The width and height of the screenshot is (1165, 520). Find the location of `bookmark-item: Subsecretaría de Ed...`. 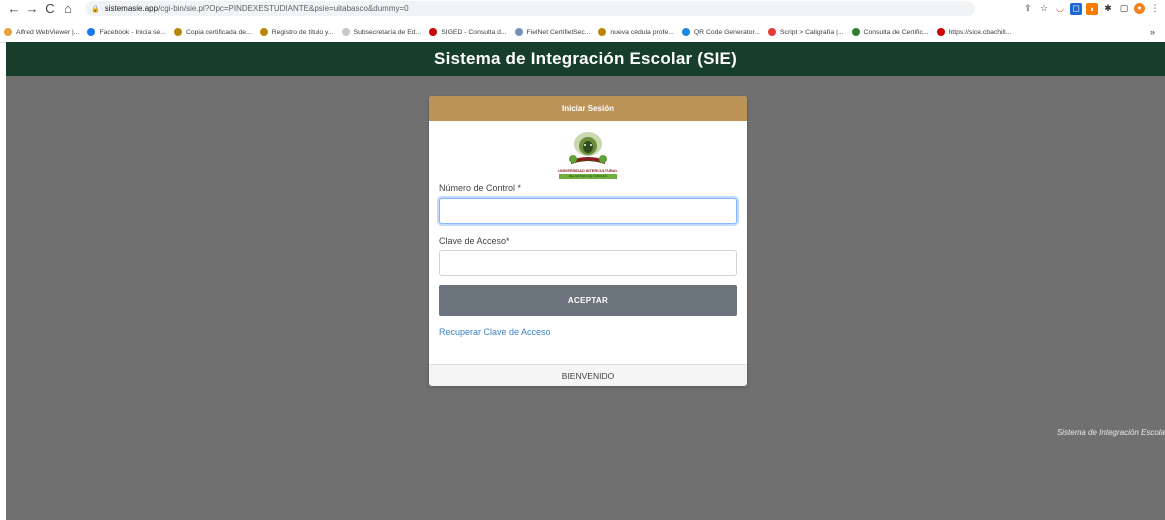

bookmark-item: Subsecretaría de Ed... is located at coordinates (381, 32).